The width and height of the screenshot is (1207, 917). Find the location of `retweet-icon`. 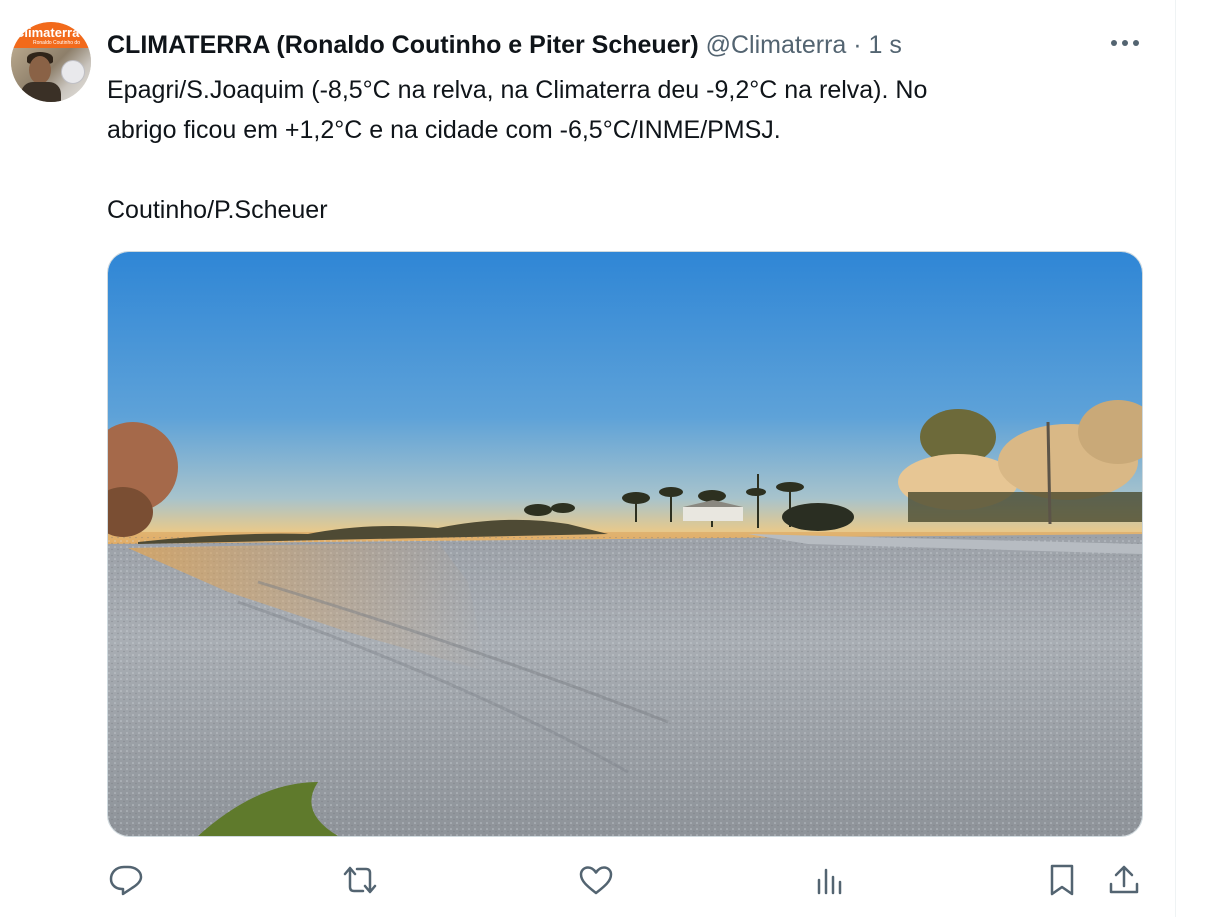

retweet-icon is located at coordinates (360, 880).